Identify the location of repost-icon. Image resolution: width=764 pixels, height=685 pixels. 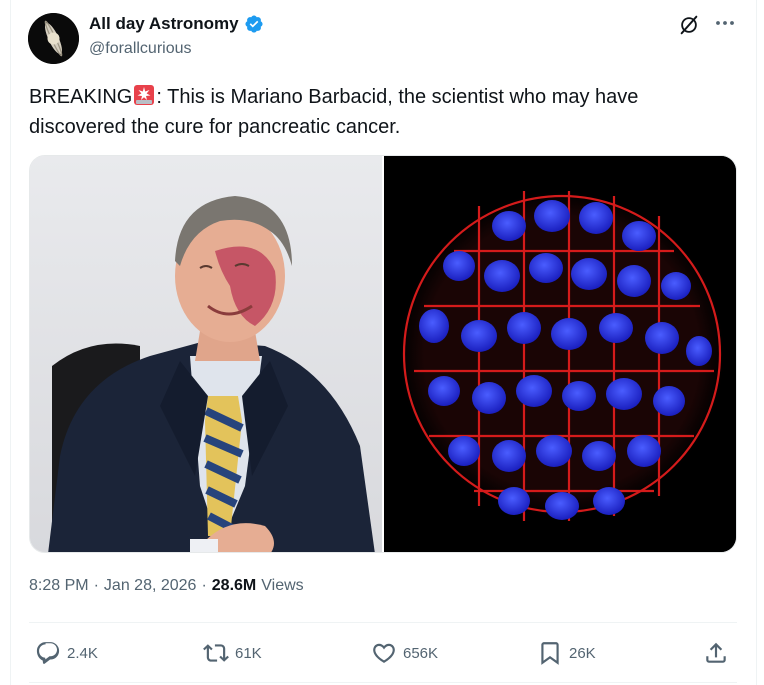
(216, 653).